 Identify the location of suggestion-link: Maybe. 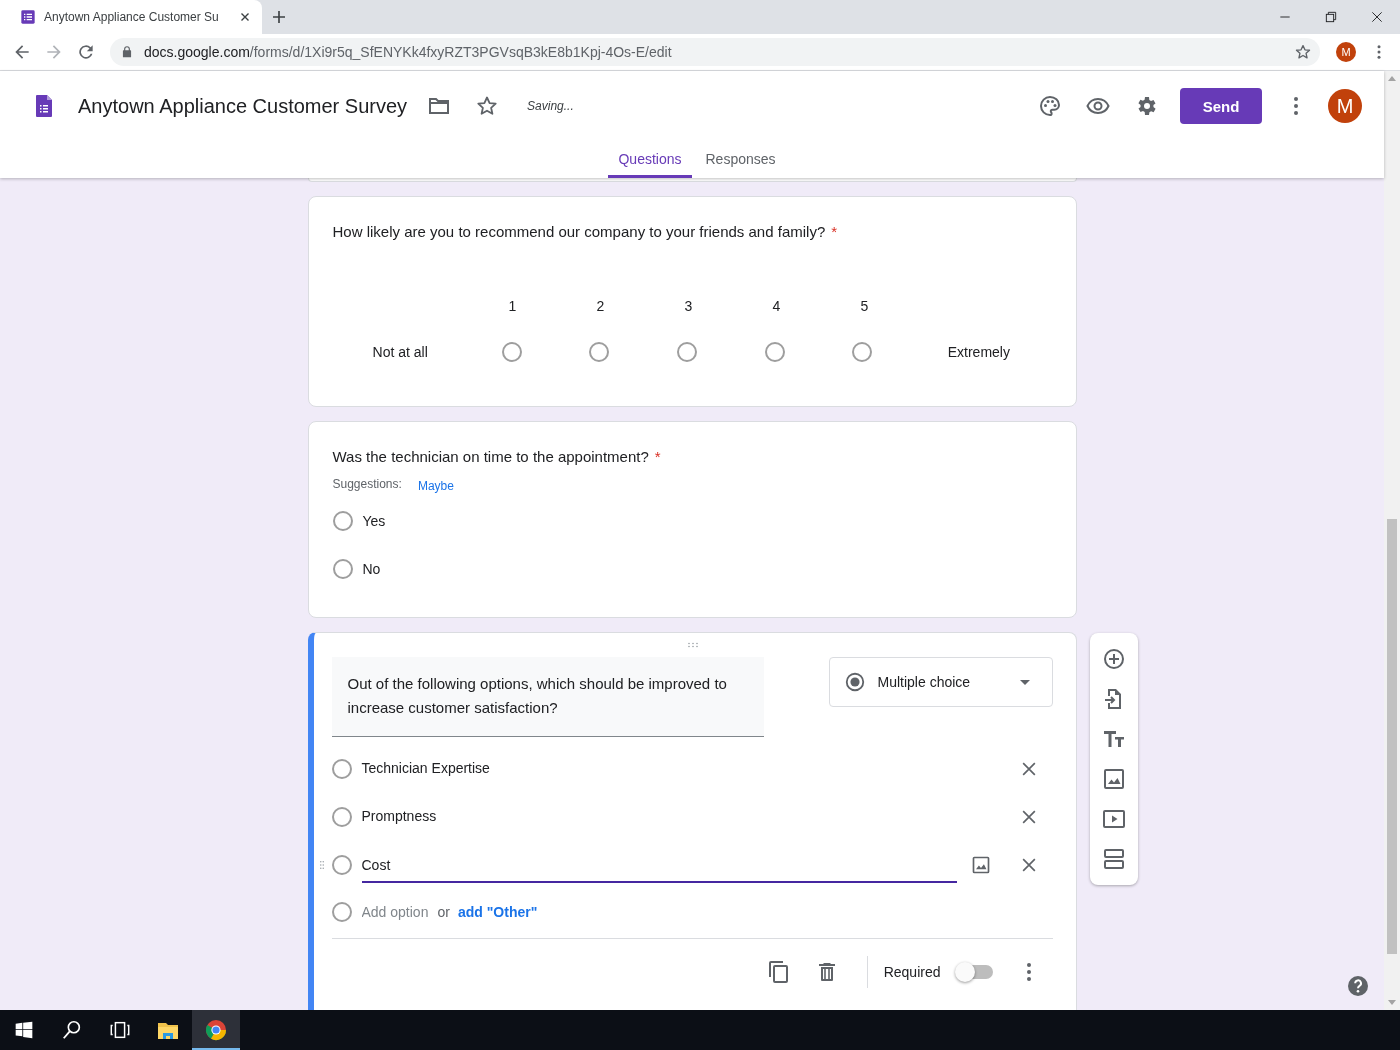
(435, 486).